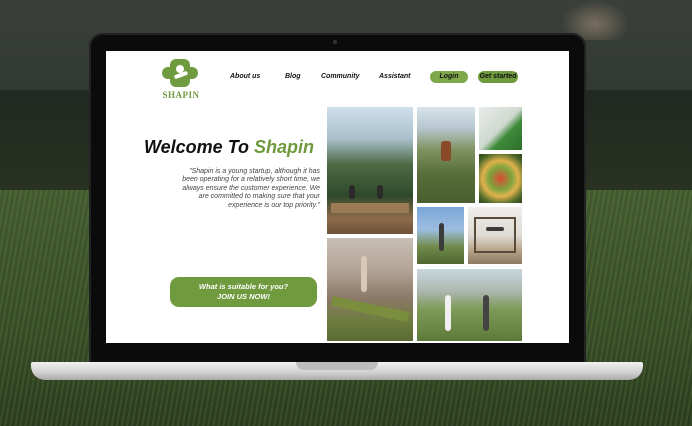 Image resolution: width=692 pixels, height=426 pixels. Describe the element at coordinates (370, 289) in the screenshot. I see `indoor-yoga-photo` at that location.